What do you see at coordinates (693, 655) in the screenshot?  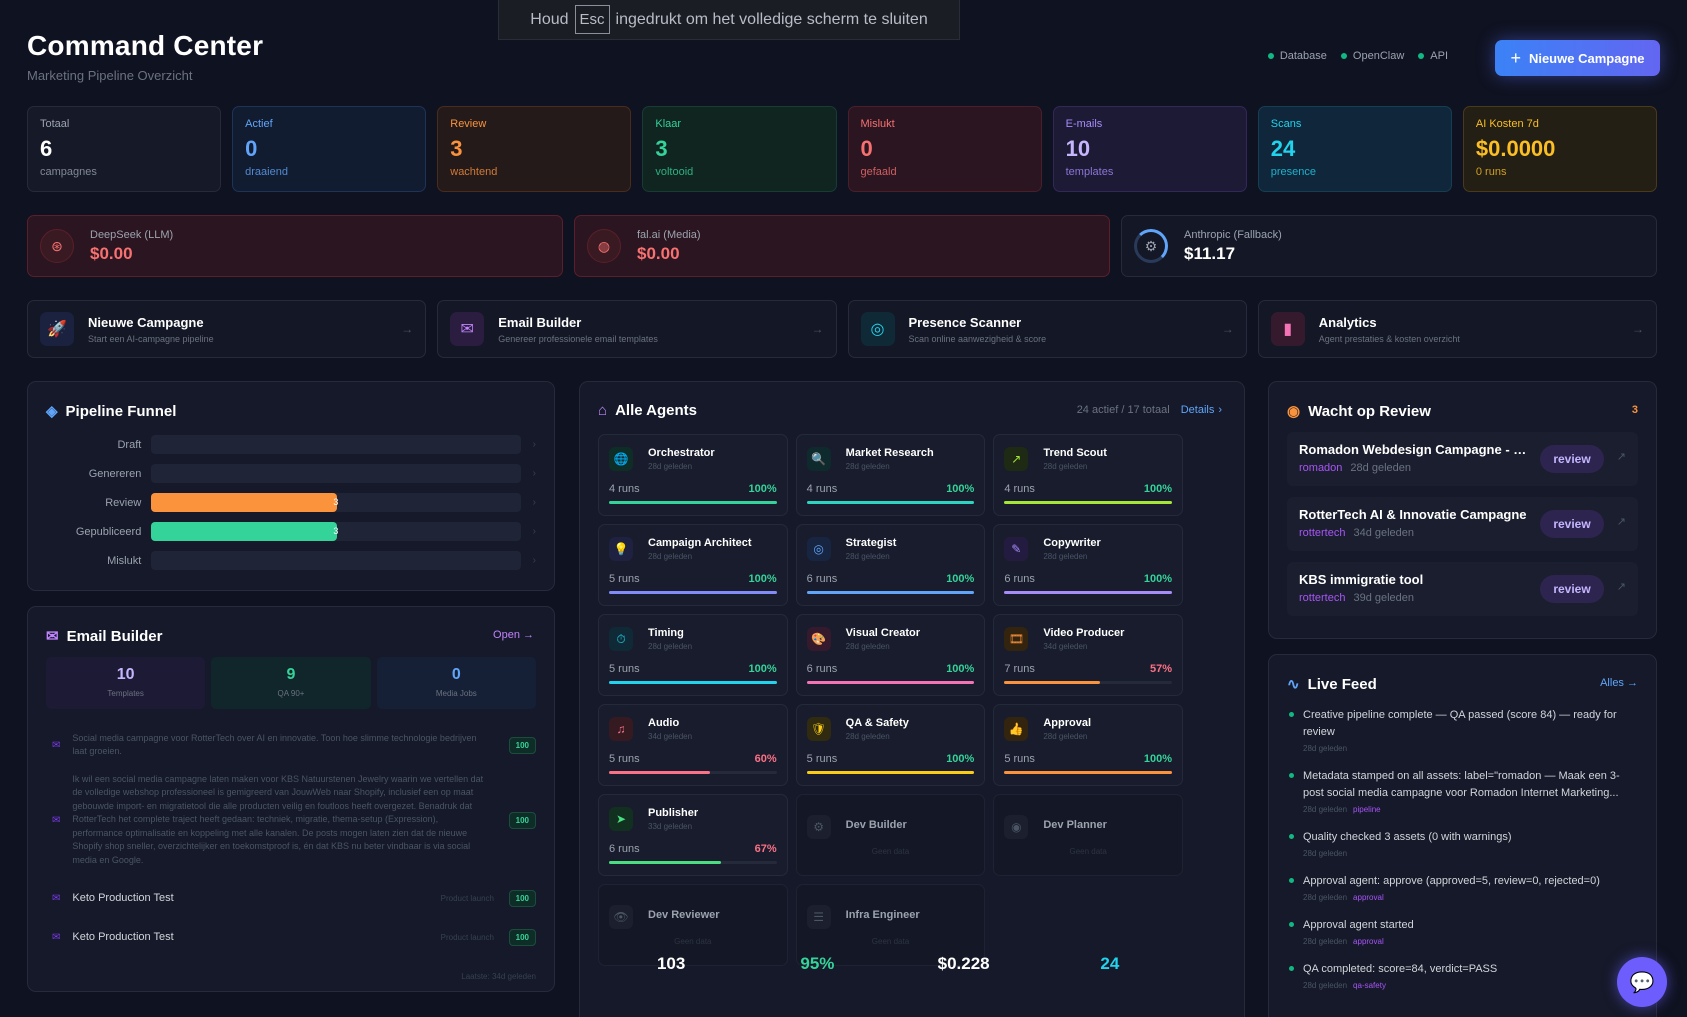 I see `agent-card: ⏱ Timing 28d geleden 5 runs 100%` at bounding box center [693, 655].